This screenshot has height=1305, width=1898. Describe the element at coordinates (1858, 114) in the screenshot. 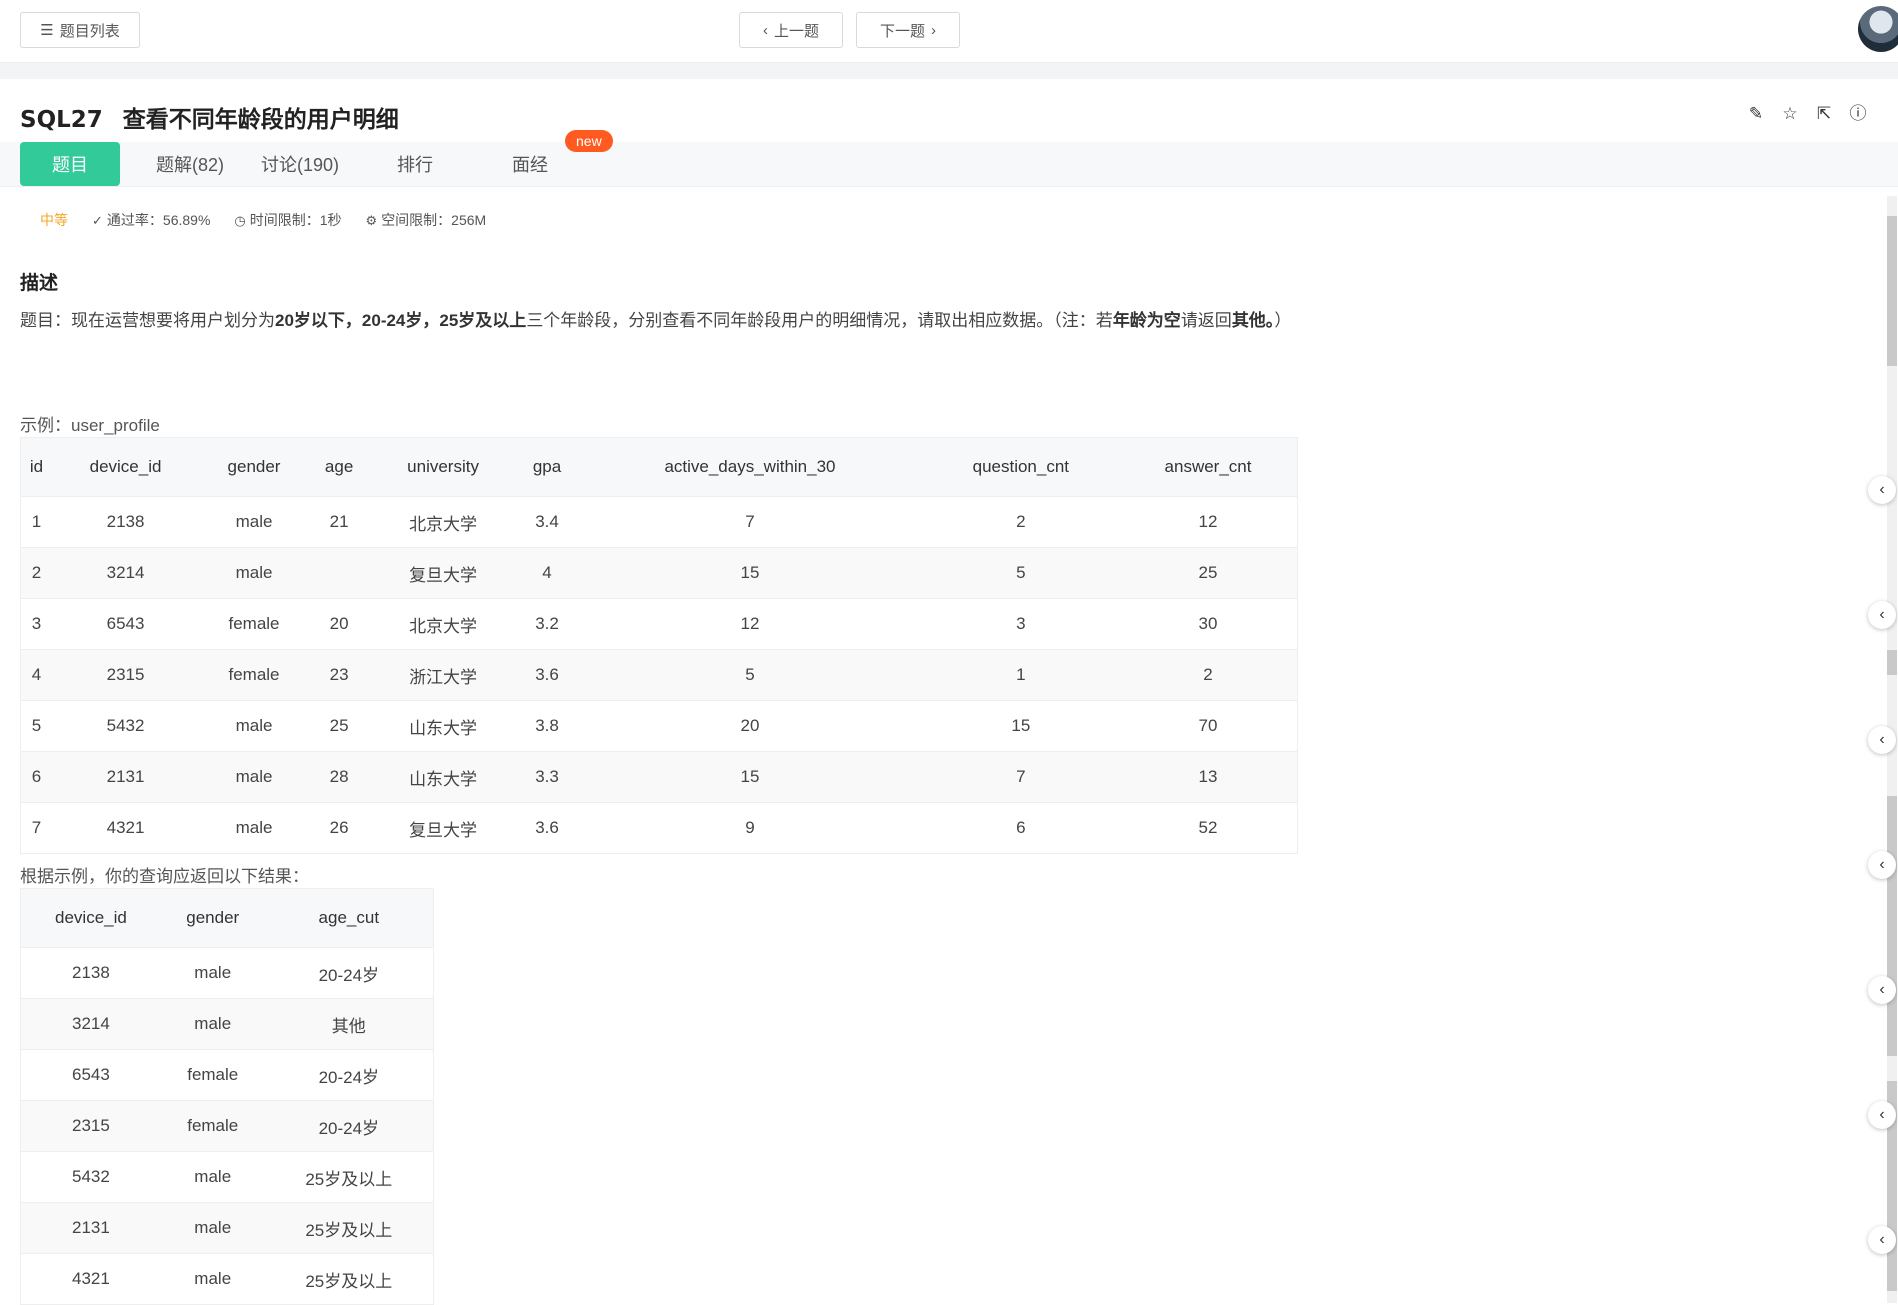

I see `report-icon: ⓘ` at that location.